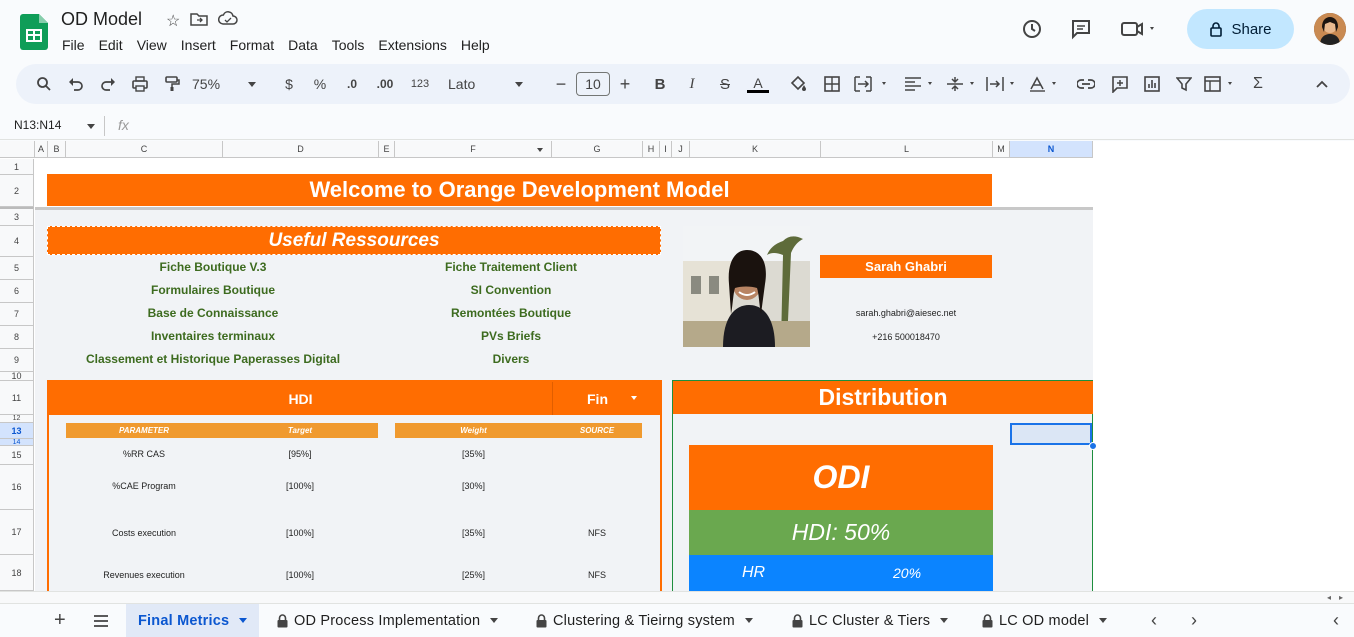  Describe the element at coordinates (511, 313) in the screenshot. I see `resource-link: Remontées Boutique` at that location.